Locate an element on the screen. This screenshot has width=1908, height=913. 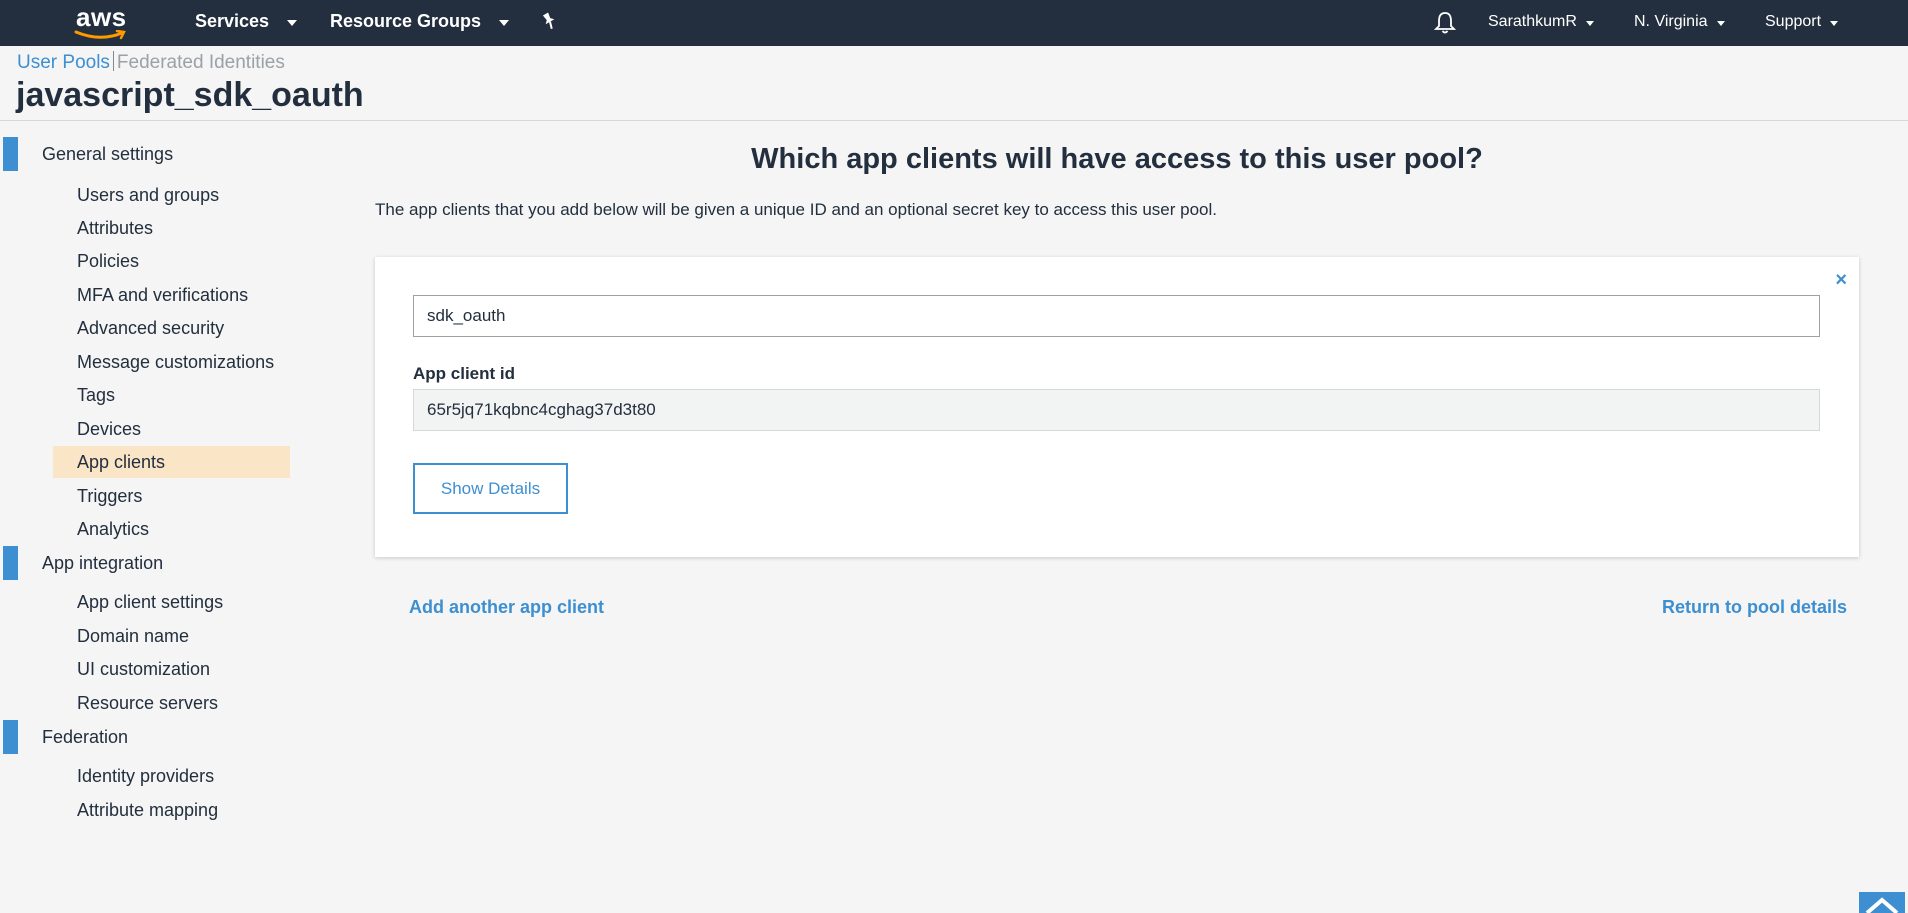
aws-smile-icon is located at coordinates (100, 35).